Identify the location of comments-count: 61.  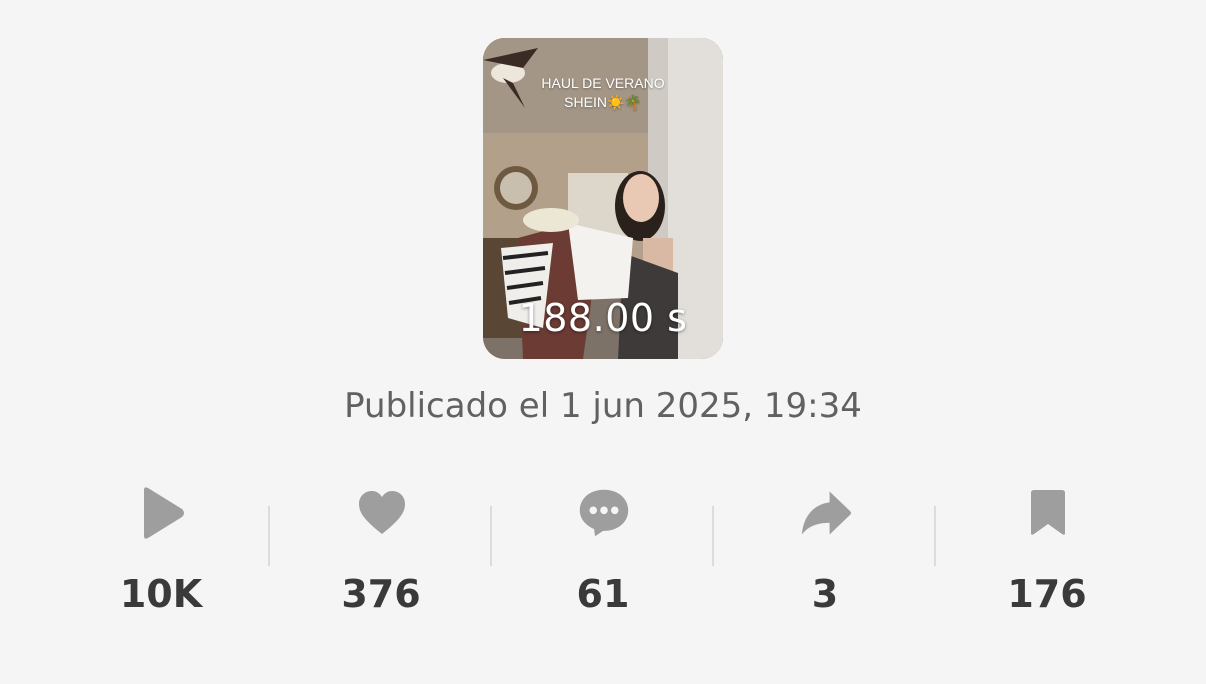
(603, 594).